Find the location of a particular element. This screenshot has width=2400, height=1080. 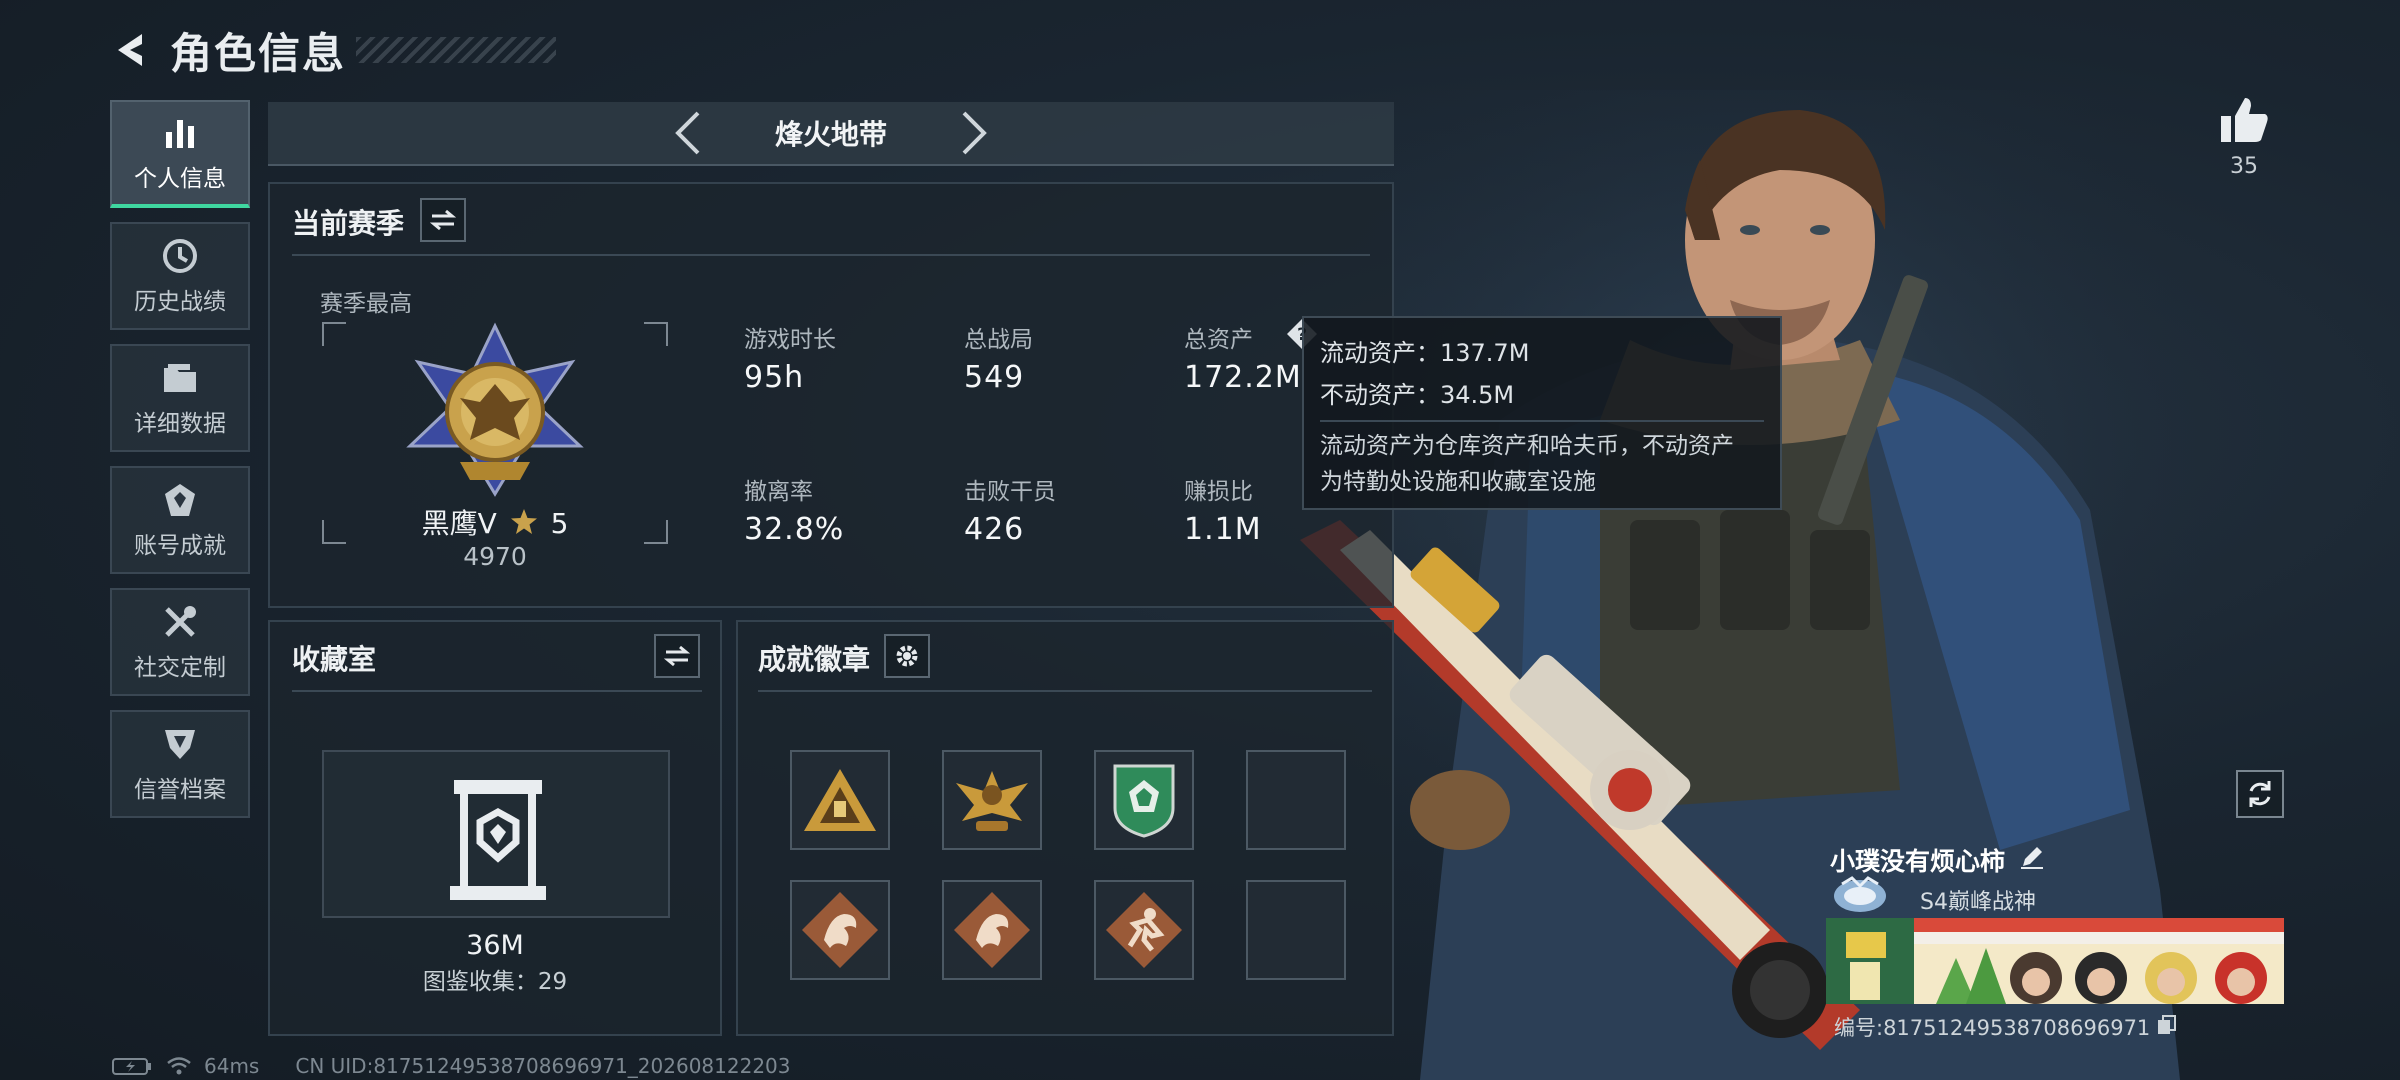

rank-name-row: 黑鹰V 5 is located at coordinates (495, 522).